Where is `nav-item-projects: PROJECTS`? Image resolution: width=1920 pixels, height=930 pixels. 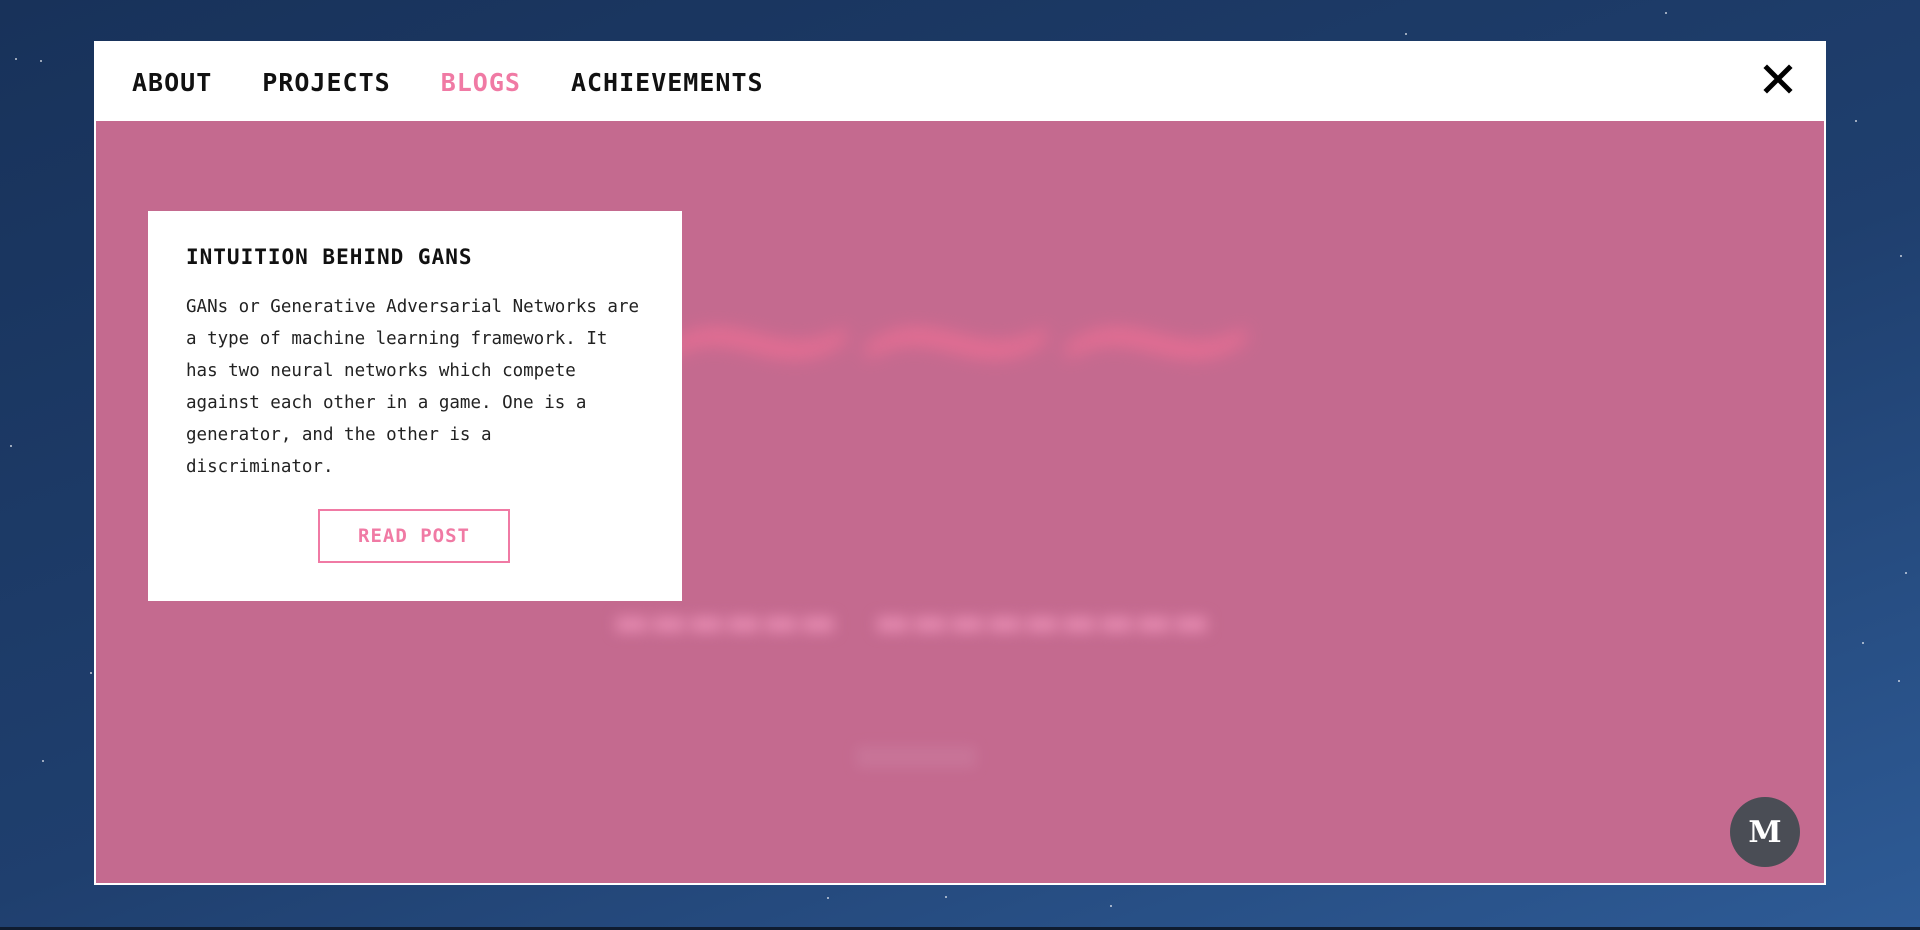
nav-item-projects: PROJECTS is located at coordinates (326, 82).